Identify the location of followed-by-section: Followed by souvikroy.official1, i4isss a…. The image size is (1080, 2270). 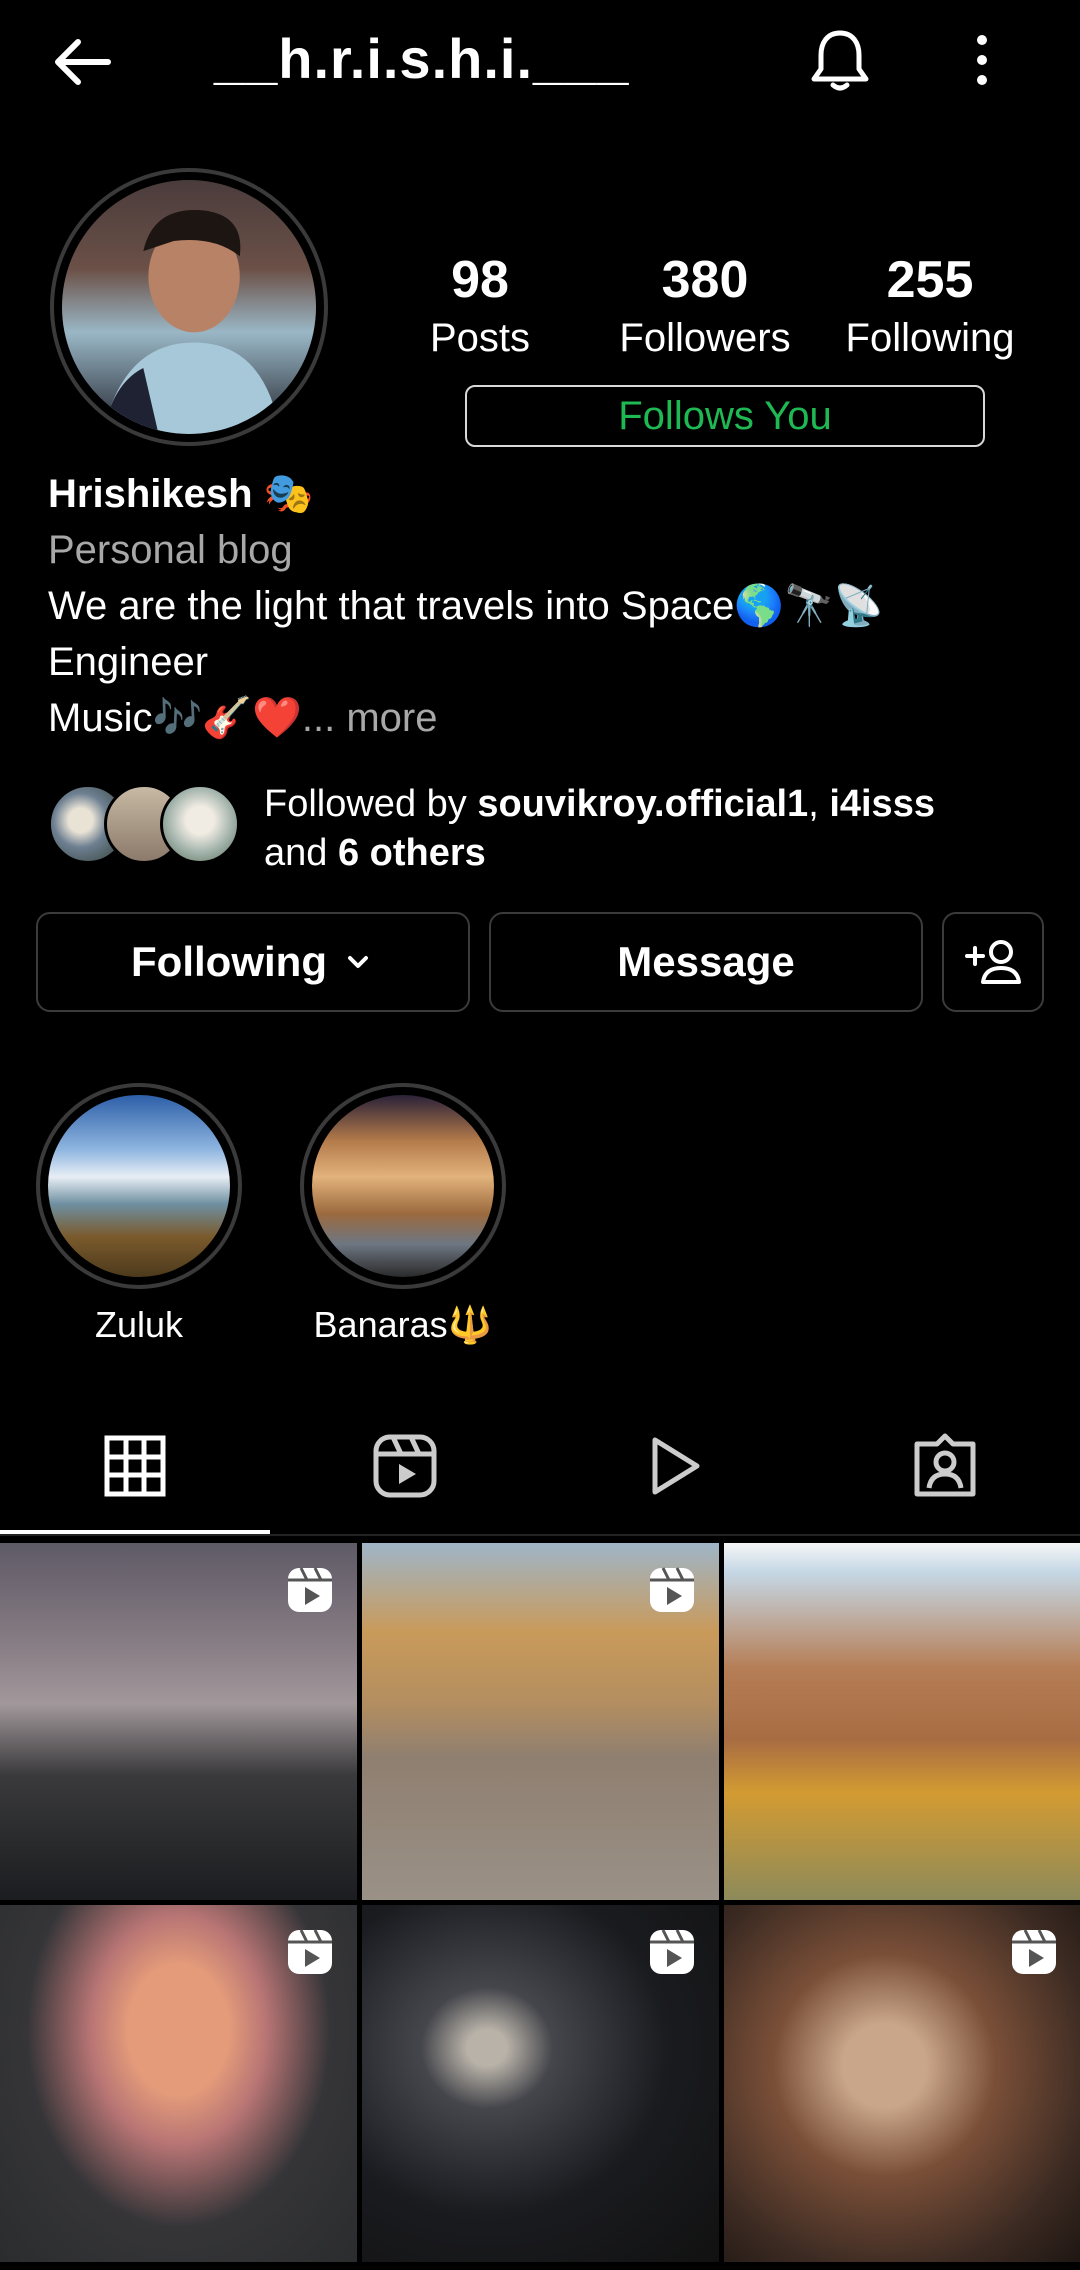
(548, 827).